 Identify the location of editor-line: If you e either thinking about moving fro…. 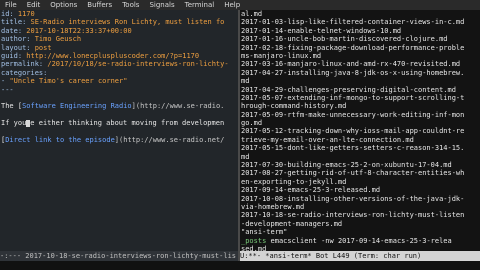
(119, 123).